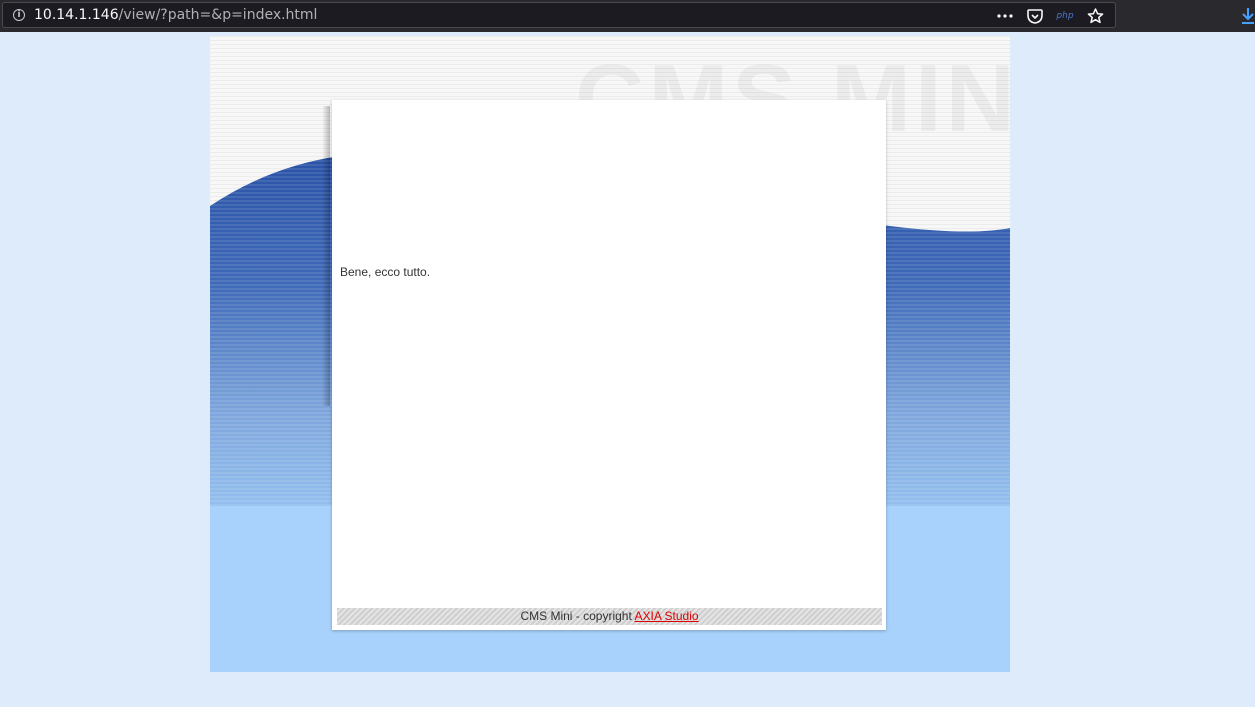 This screenshot has width=1255, height=707. I want to click on info-icon: i, so click(19, 15).